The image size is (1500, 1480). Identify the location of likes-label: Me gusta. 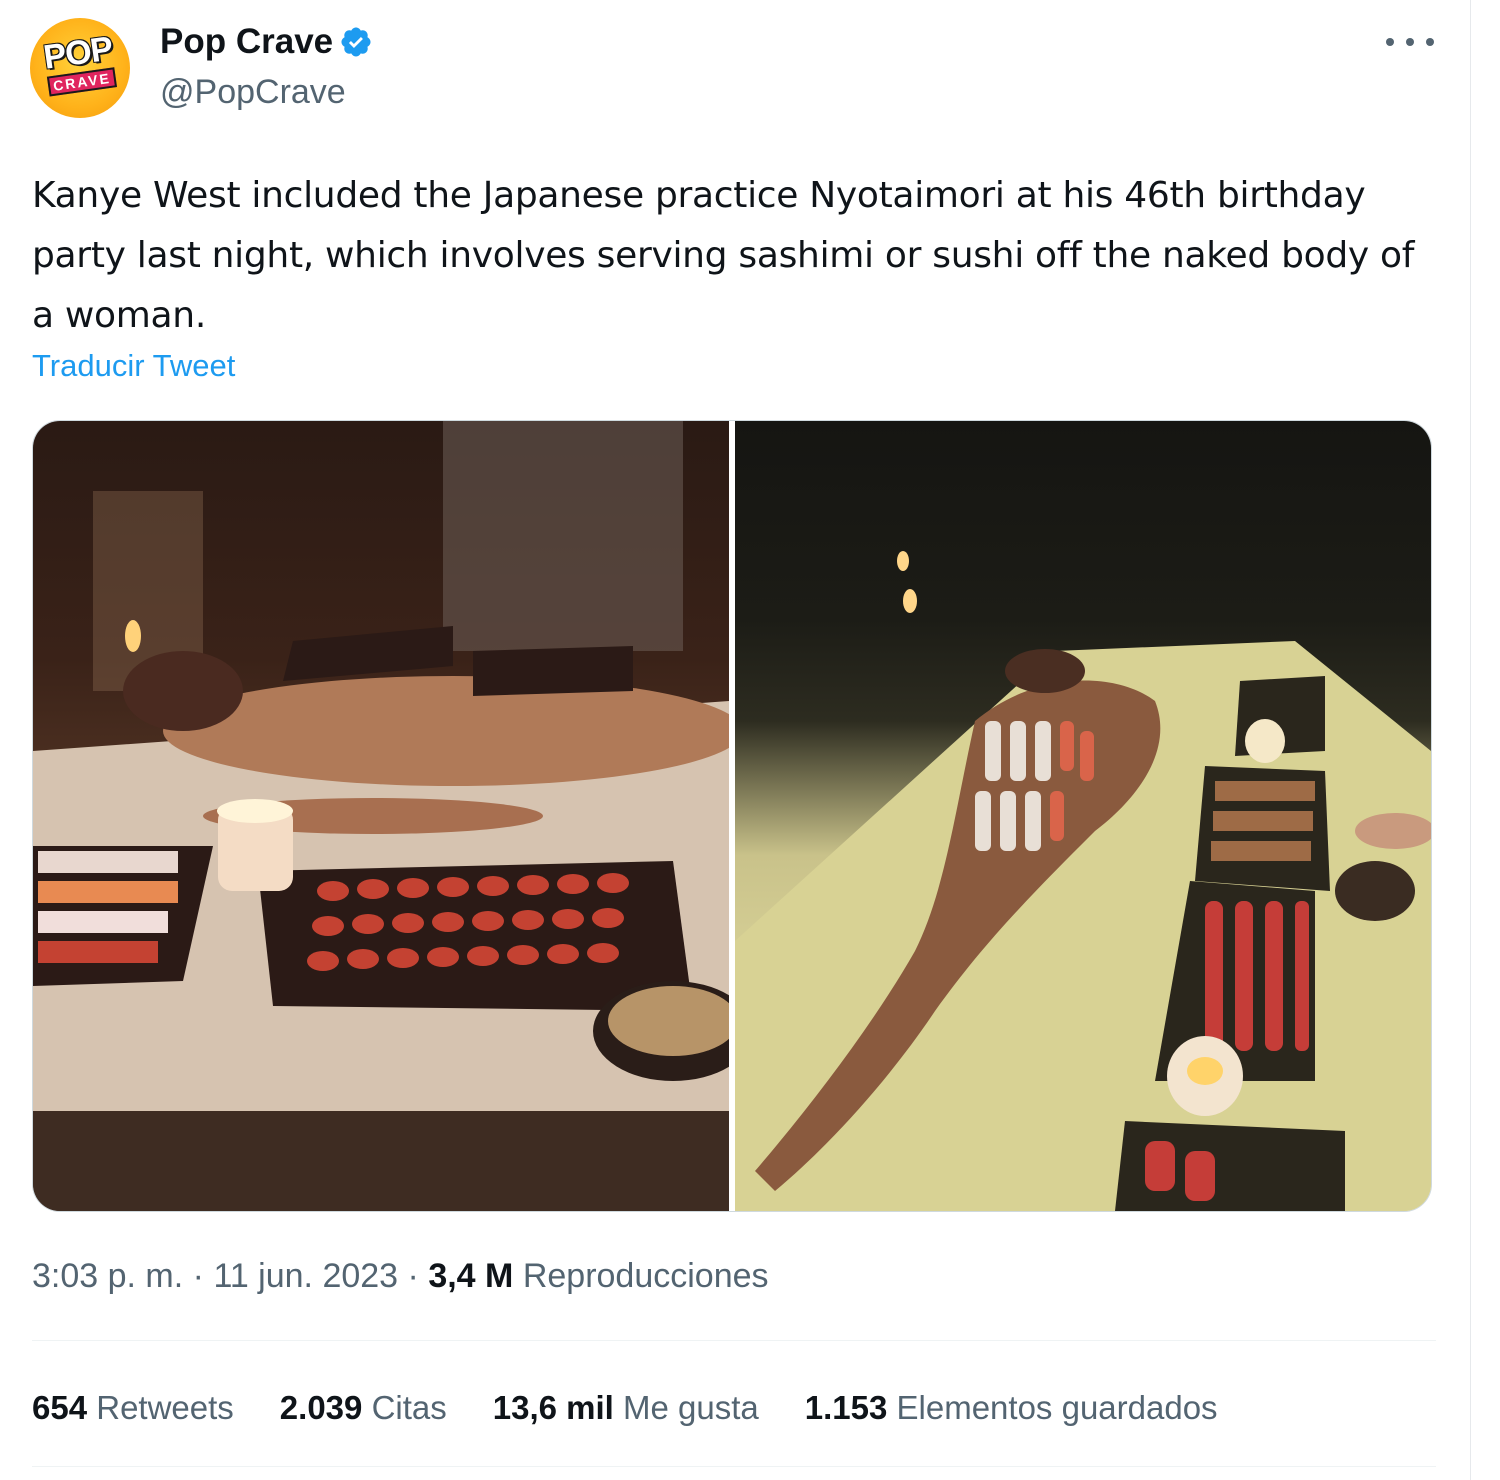
(691, 1407).